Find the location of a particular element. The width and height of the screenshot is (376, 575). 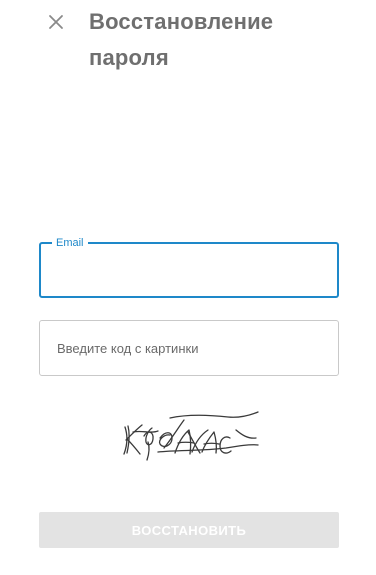

close-button is located at coordinates (56, 22).